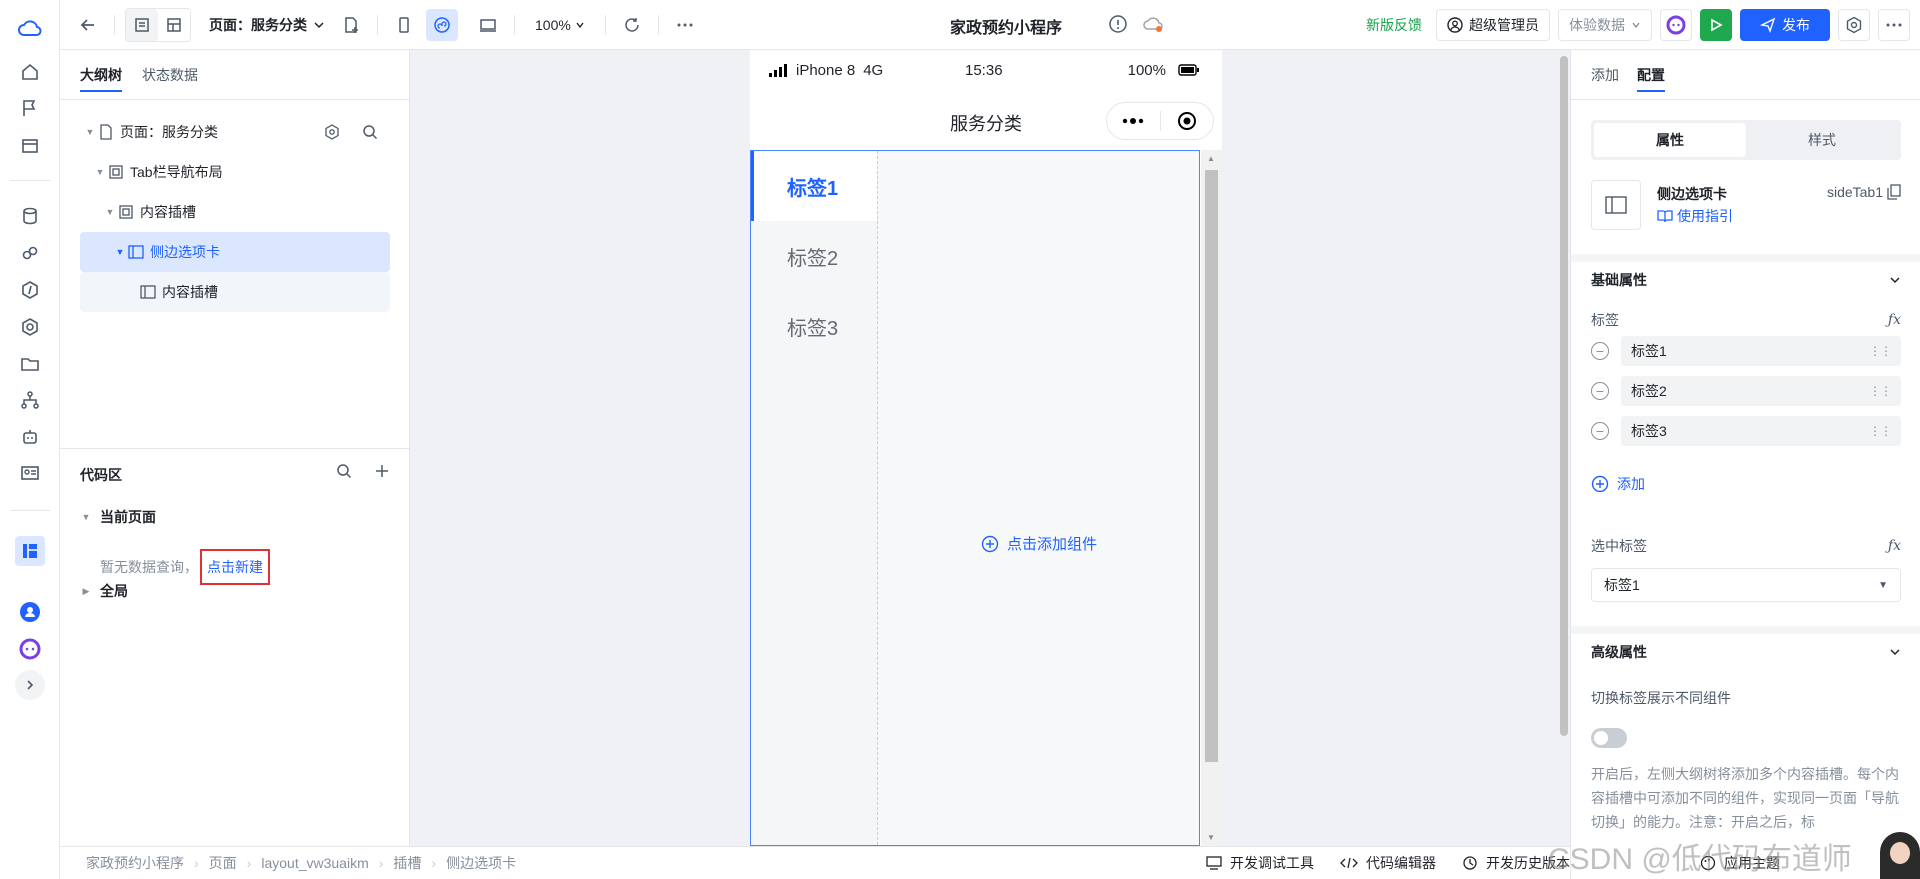 The width and height of the screenshot is (1920, 879). Describe the element at coordinates (30, 146) in the screenshot. I see `store-icon` at that location.